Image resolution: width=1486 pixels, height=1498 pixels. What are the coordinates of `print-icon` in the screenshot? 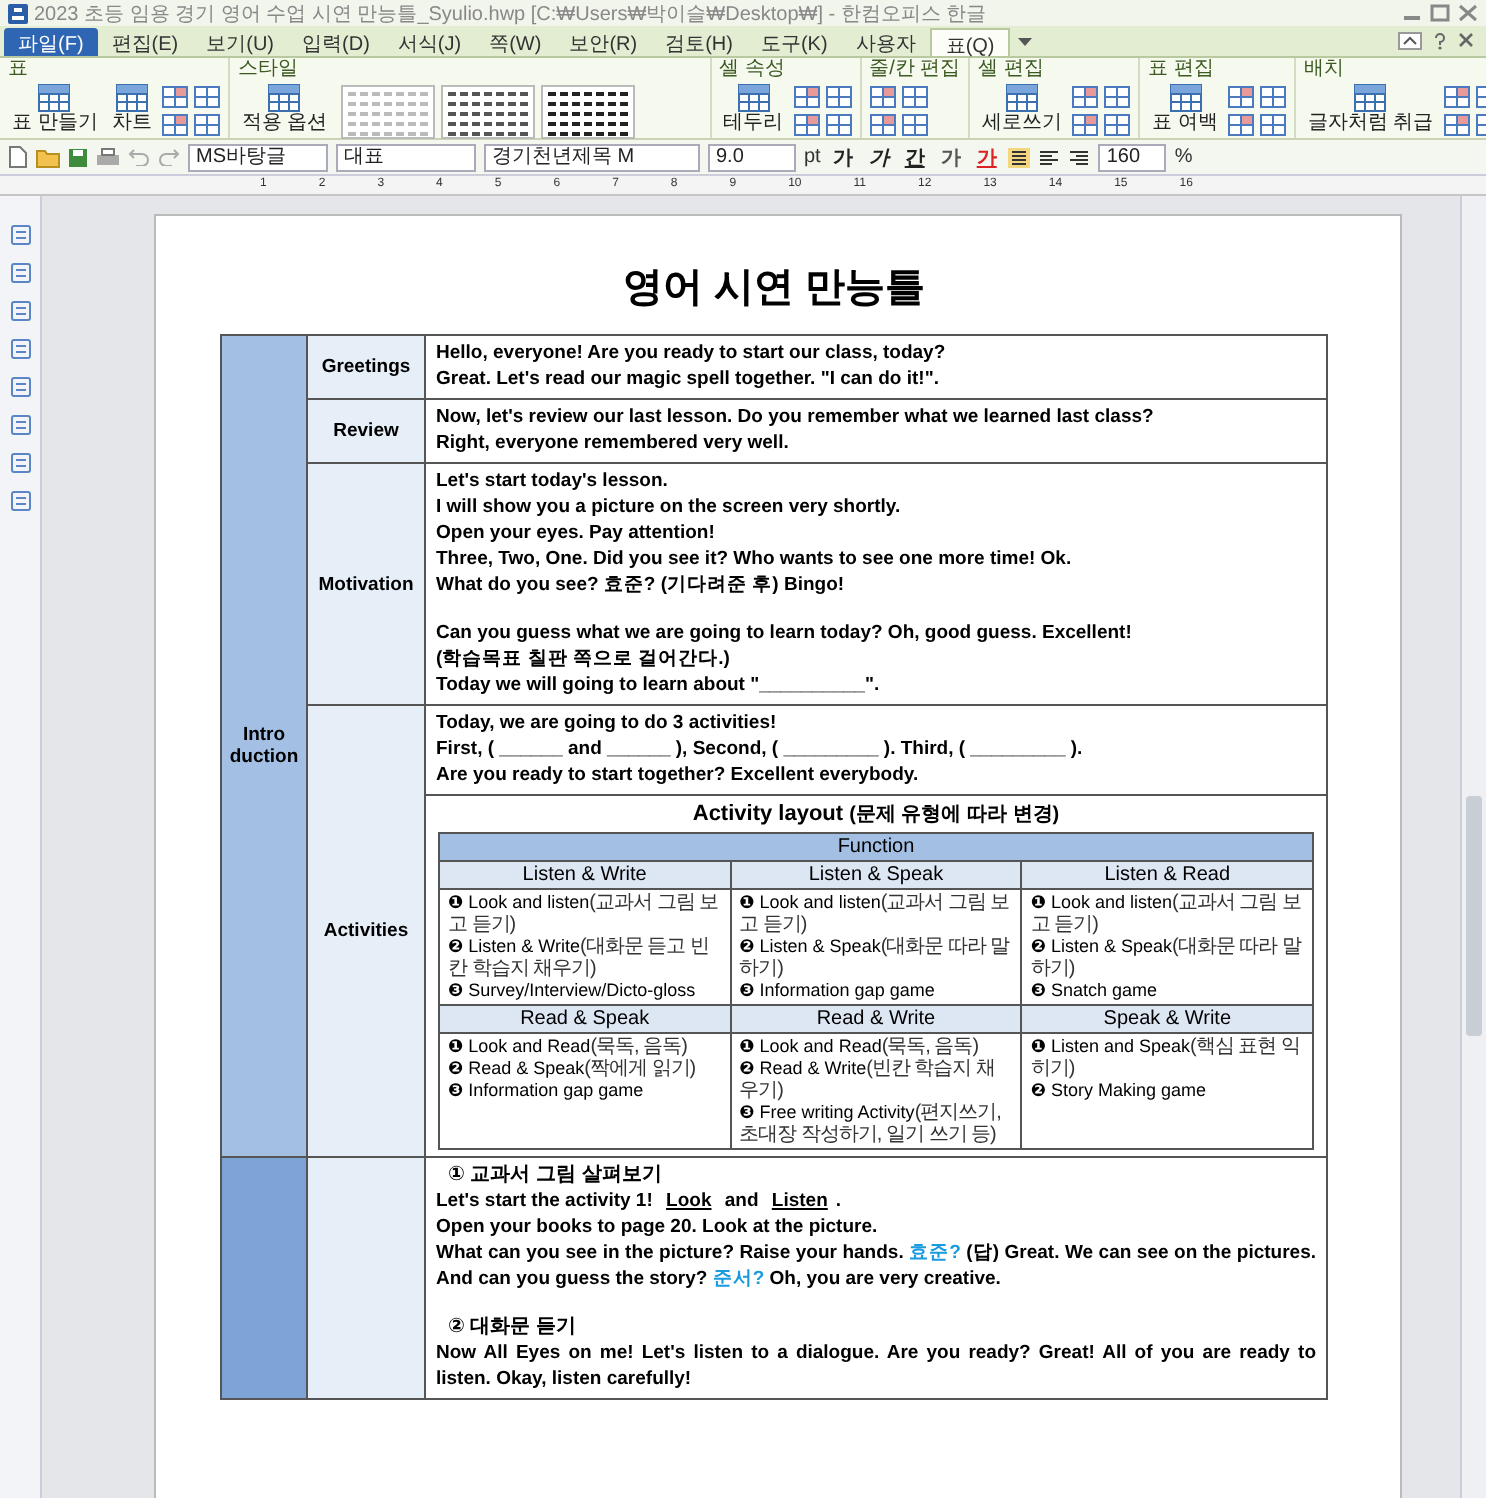 It's located at (108, 157).